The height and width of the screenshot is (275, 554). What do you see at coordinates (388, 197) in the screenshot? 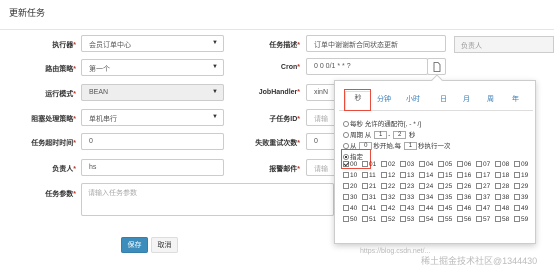
I see `second-checkbox-32: 32` at bounding box center [388, 197].